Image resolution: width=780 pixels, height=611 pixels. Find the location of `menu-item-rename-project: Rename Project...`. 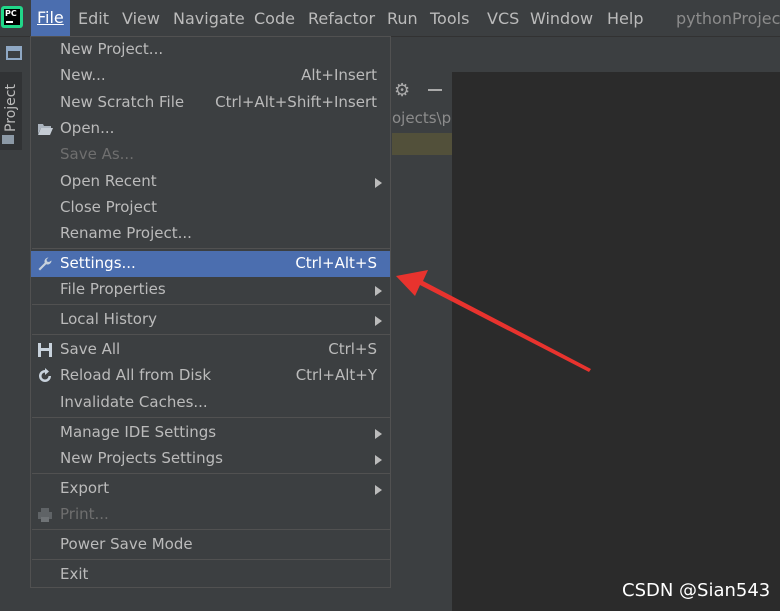

menu-item-rename-project: Rename Project... is located at coordinates (210, 234).